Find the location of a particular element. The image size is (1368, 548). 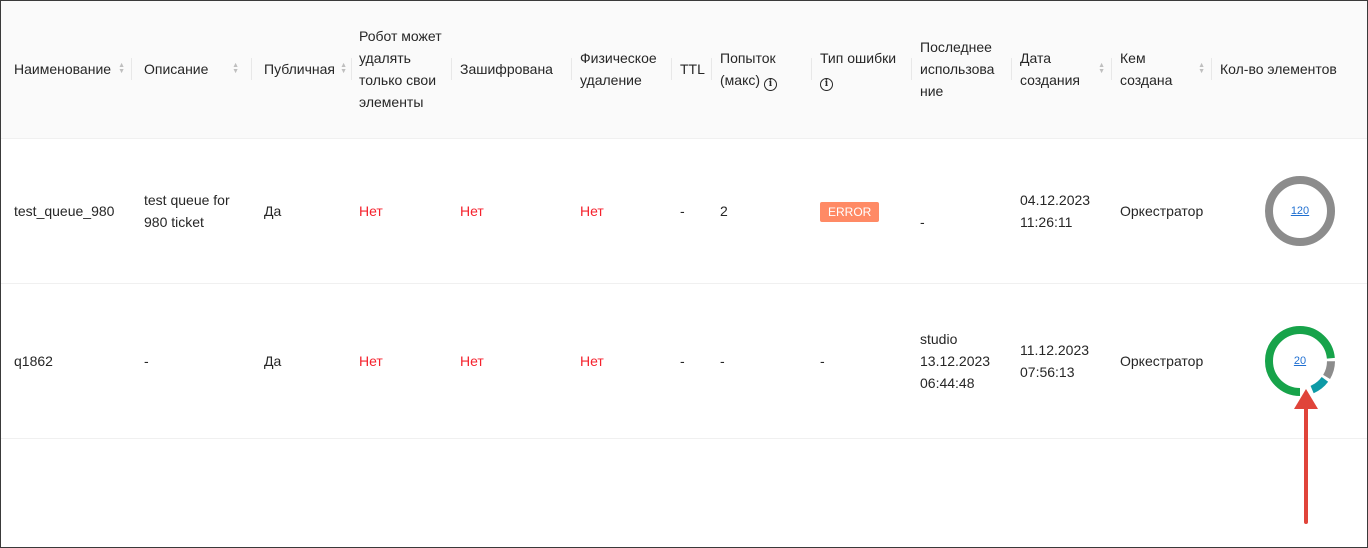

cell-description: test queue for 980 ticket is located at coordinates (191, 211).